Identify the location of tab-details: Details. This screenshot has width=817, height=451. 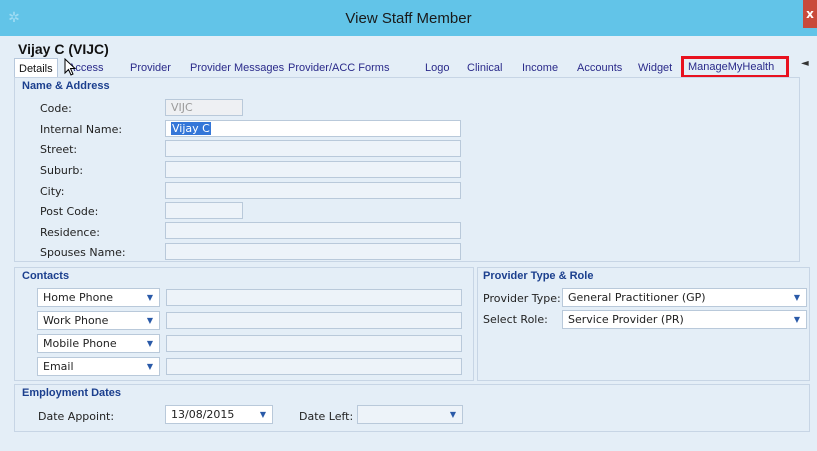
(36, 68).